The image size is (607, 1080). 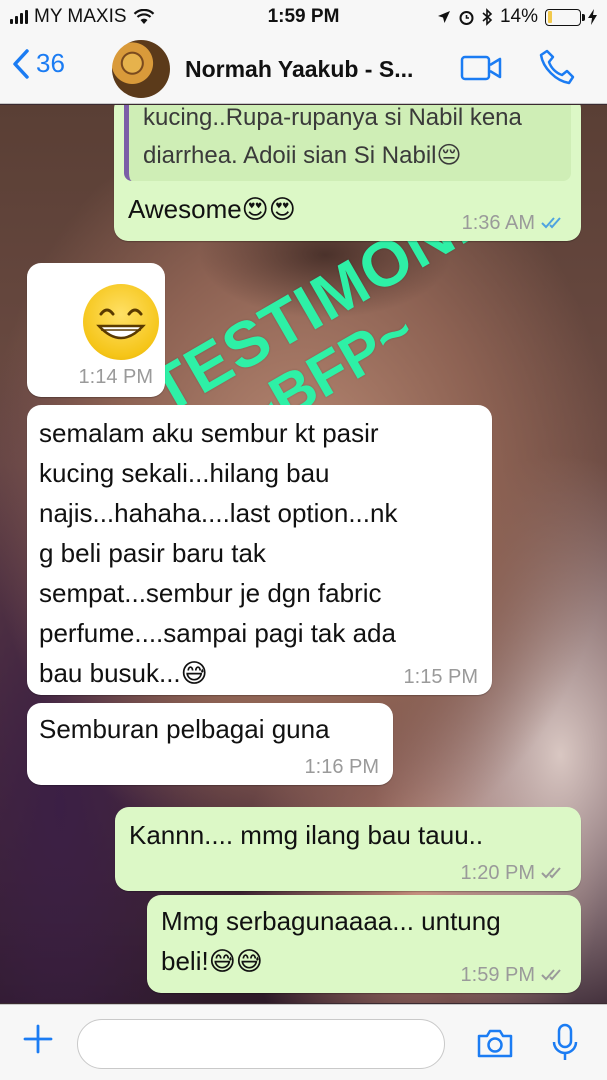 I want to click on message-time: 1:15 PM, so click(x=440, y=677).